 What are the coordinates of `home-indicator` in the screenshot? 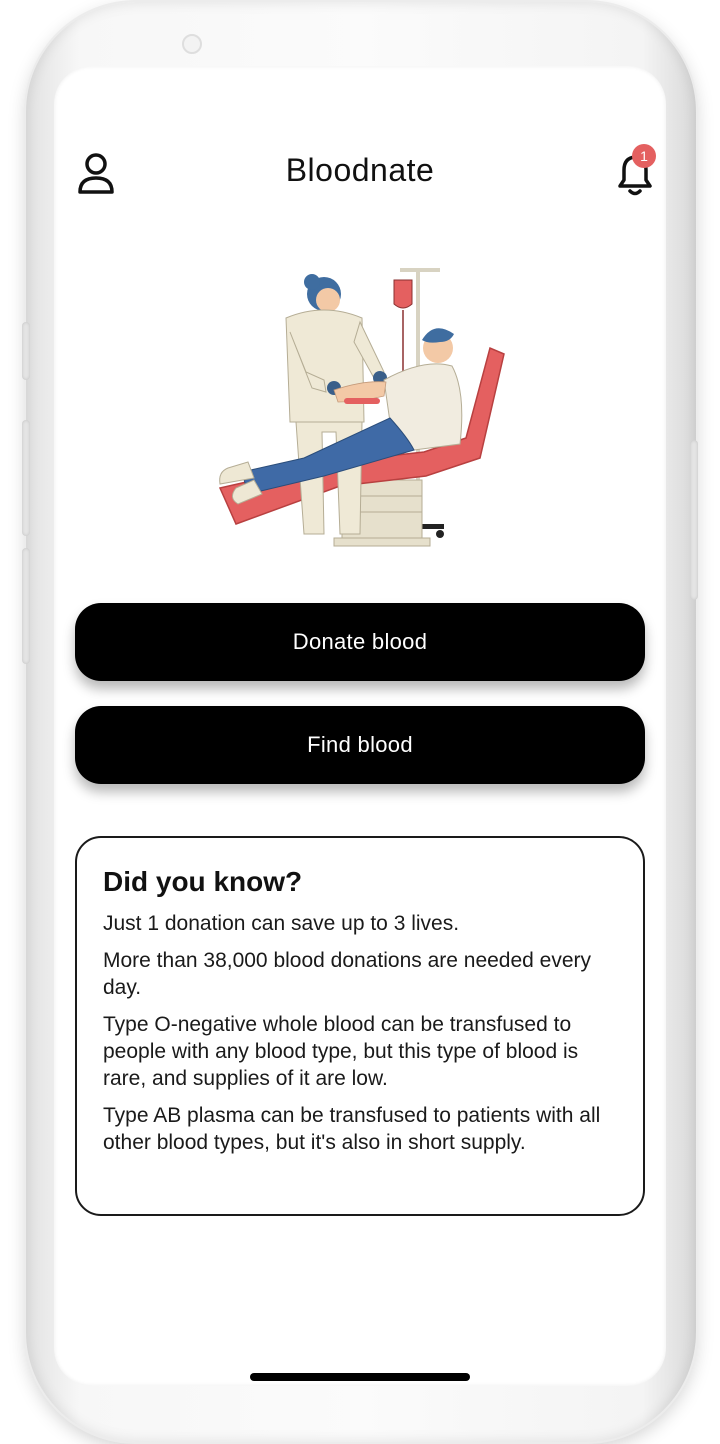 It's located at (360, 1377).